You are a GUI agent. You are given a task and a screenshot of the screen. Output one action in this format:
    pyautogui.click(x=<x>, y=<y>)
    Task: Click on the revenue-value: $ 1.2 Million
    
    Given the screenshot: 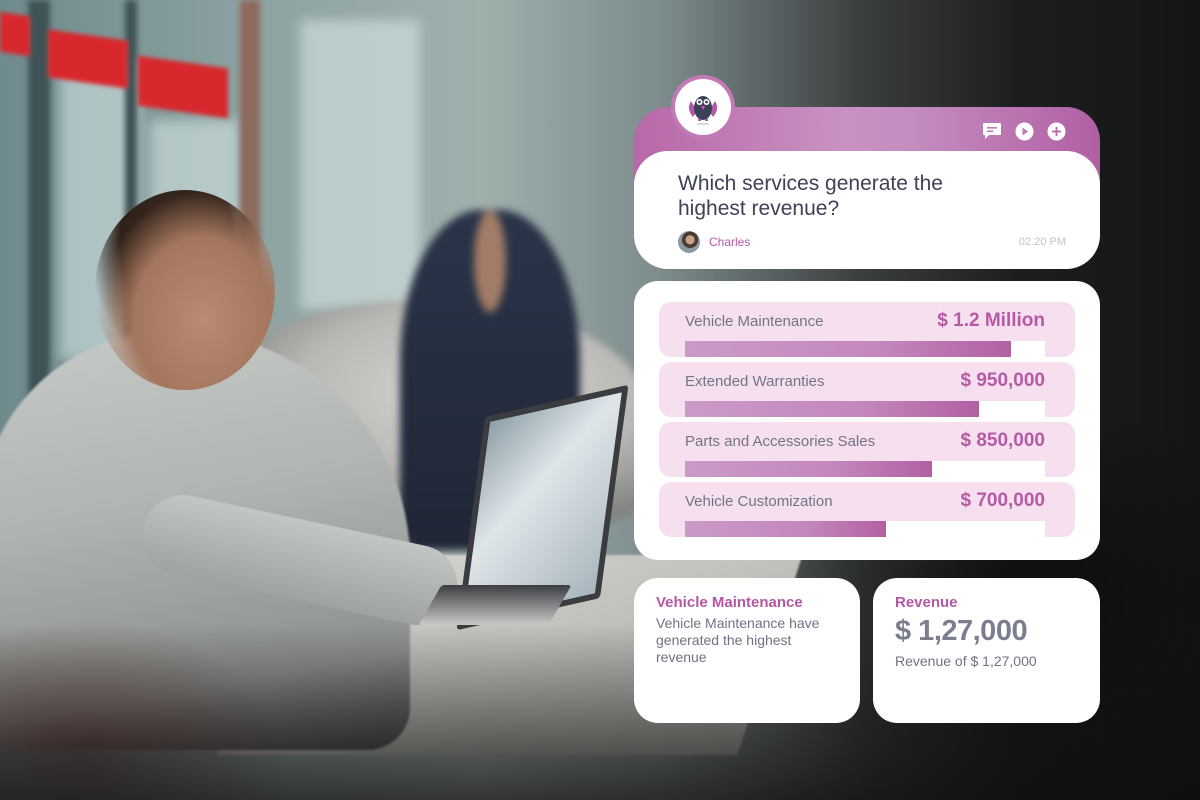 What is the action you would take?
    pyautogui.click(x=991, y=320)
    